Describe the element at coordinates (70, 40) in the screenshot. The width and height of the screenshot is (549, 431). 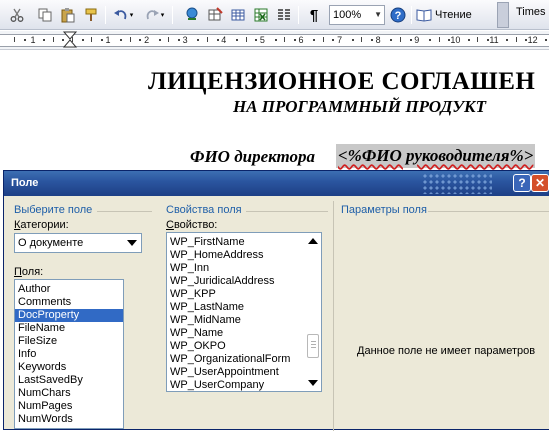
I see `indent-marker-icon` at that location.